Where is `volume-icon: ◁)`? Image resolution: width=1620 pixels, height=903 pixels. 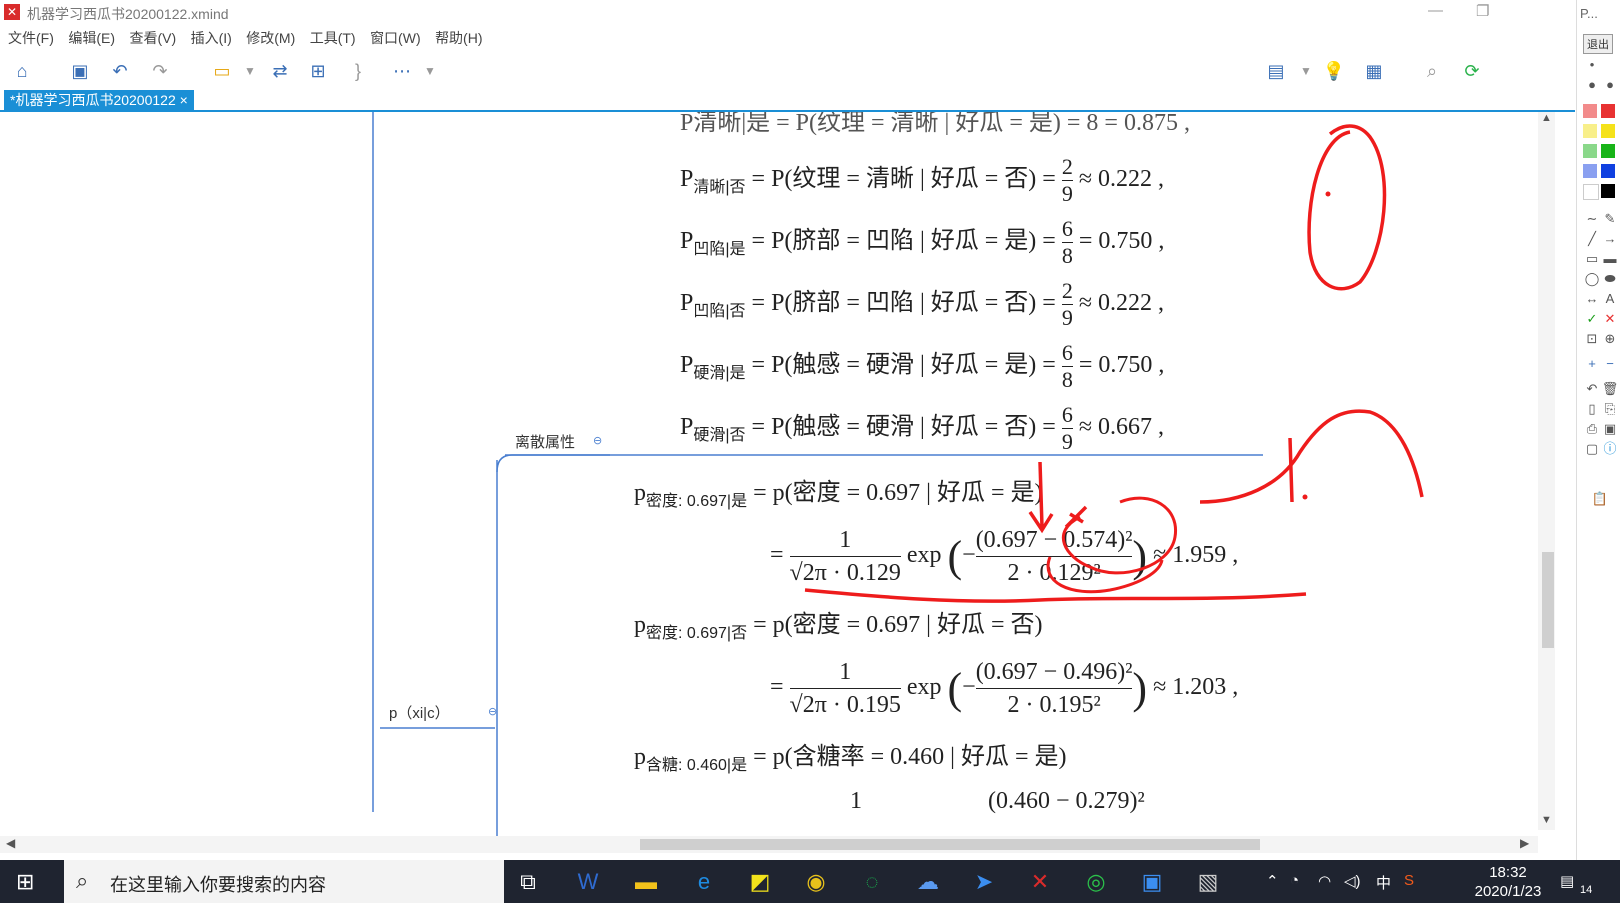 volume-icon: ◁) is located at coordinates (1352, 881).